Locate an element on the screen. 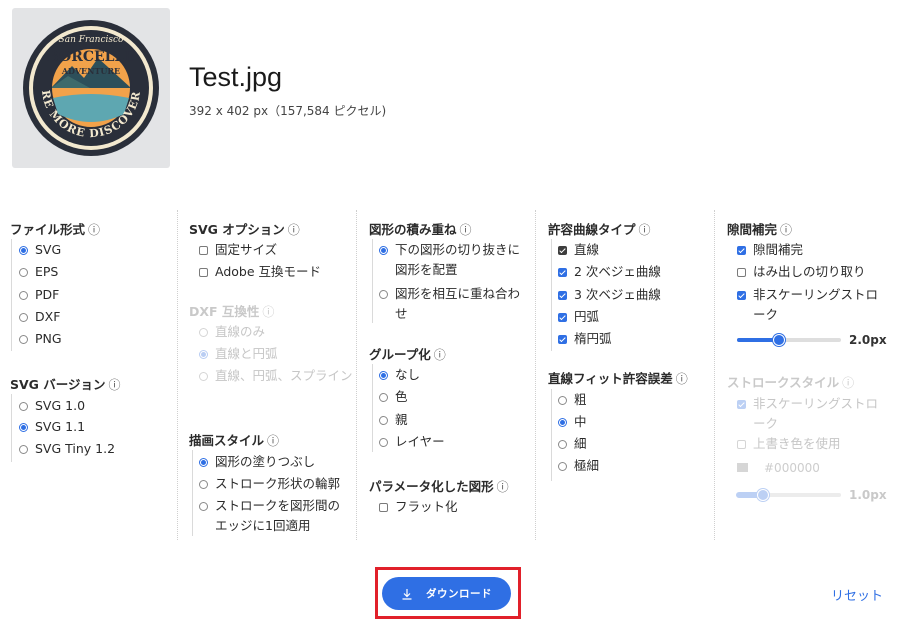  gap-fill-stroke-value: 2.0px is located at coordinates (868, 340).